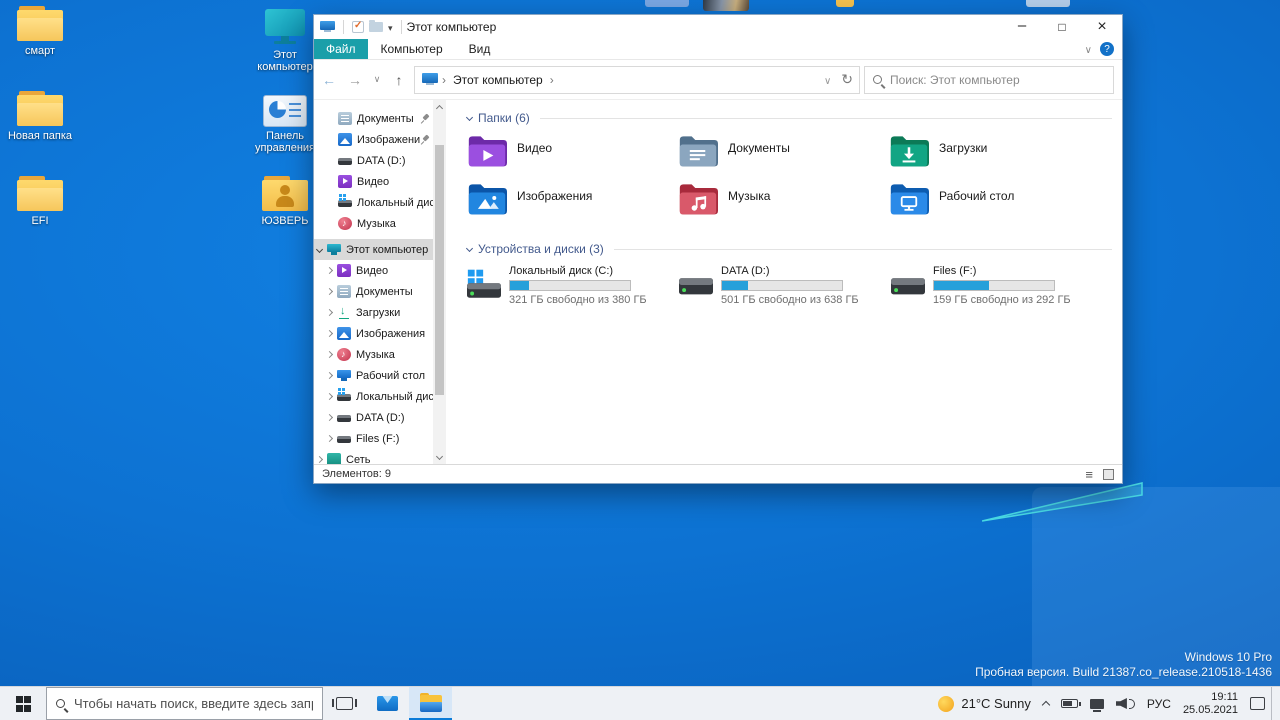 The image size is (1280, 720). What do you see at coordinates (788, 118) in the screenshot?
I see `group-header-folders: Папки (6)` at bounding box center [788, 118].